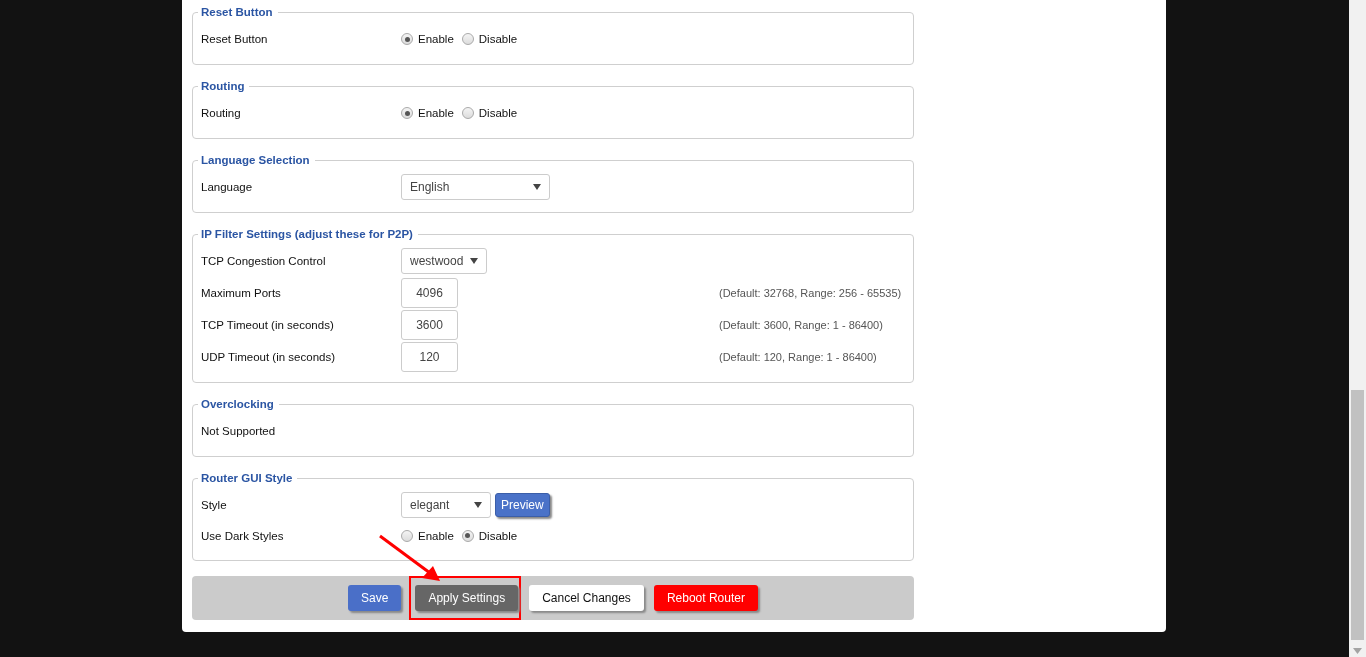 This screenshot has width=1366, height=657. Describe the element at coordinates (1357, 515) in the screenshot. I see `scrollbar-thumb` at that location.